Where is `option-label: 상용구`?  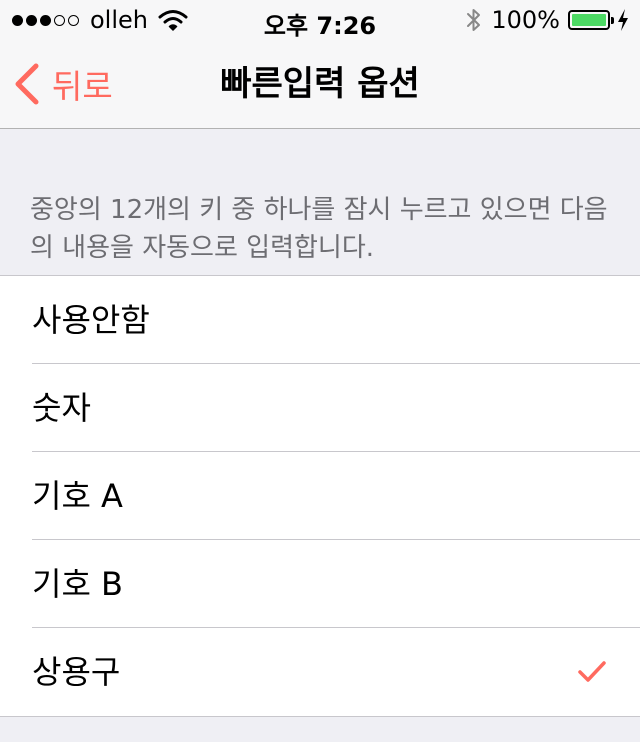 option-label: 상용구 is located at coordinates (76, 672).